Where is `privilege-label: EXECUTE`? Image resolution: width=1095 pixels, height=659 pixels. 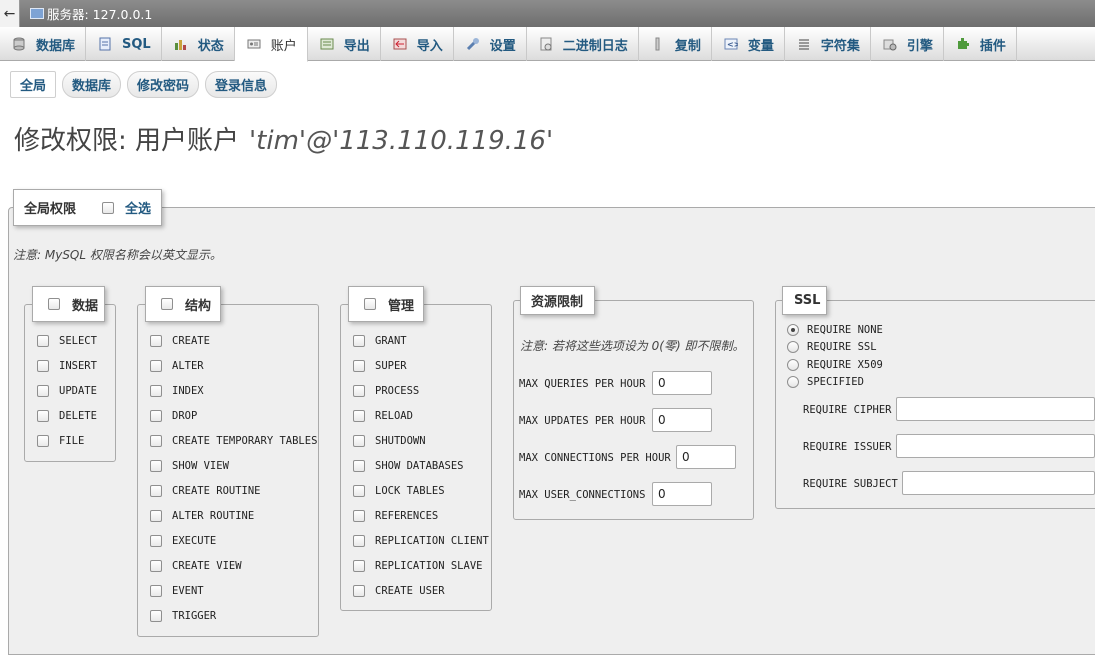 privilege-label: EXECUTE is located at coordinates (194, 541).